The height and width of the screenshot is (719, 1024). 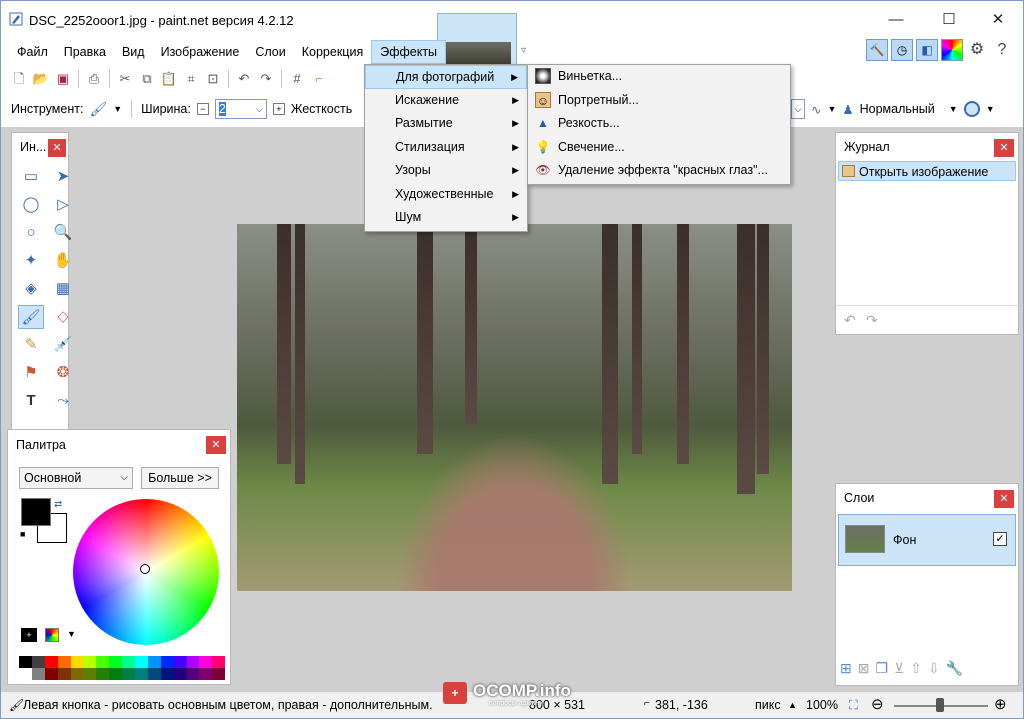 I want to click on menu-effects-blur: Размытие ▶, so click(x=446, y=124).